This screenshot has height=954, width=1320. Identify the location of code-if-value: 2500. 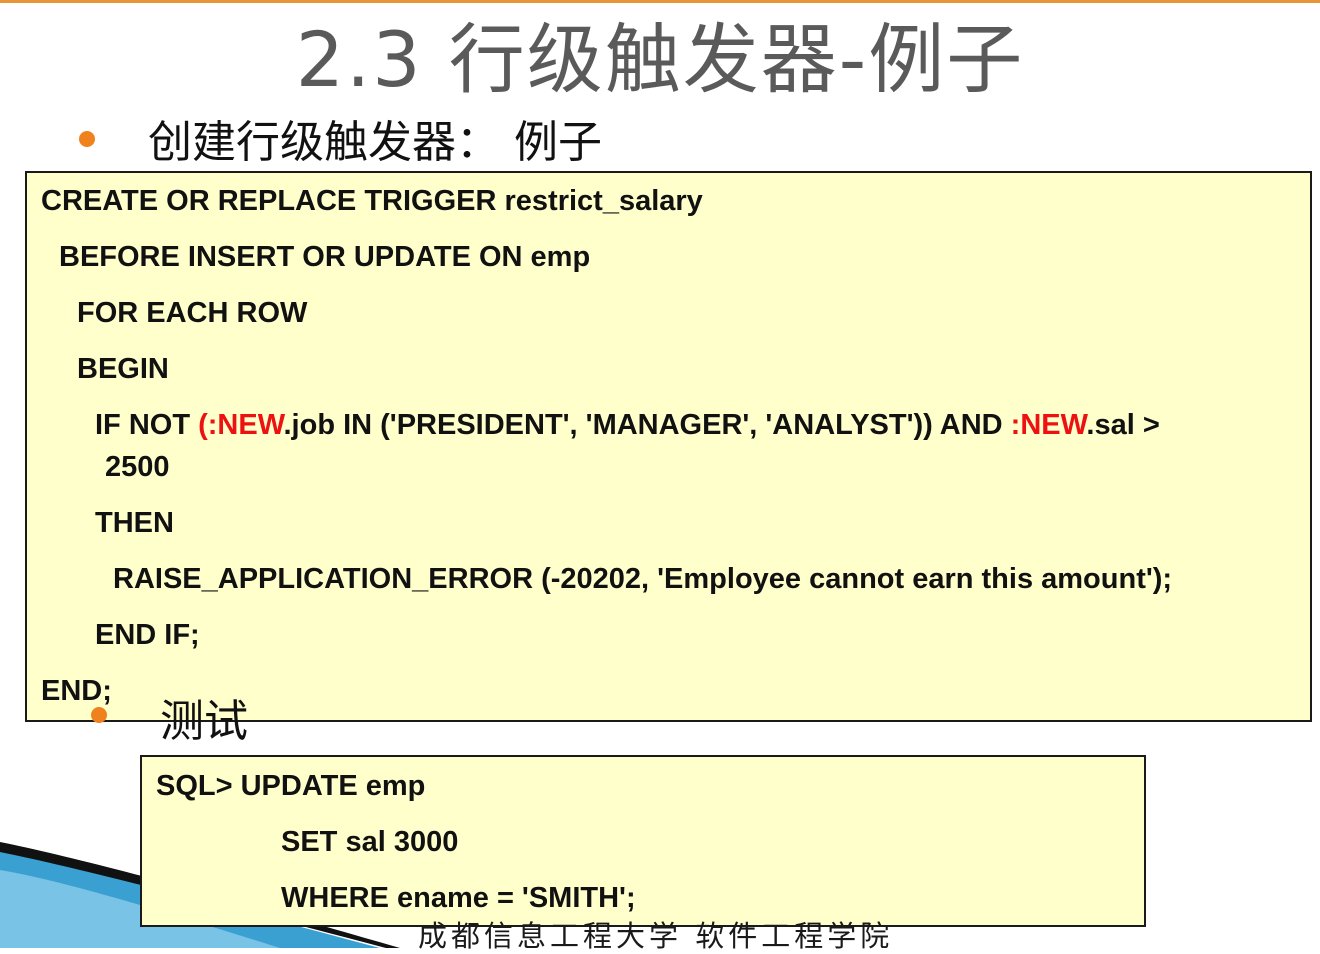
(137, 467).